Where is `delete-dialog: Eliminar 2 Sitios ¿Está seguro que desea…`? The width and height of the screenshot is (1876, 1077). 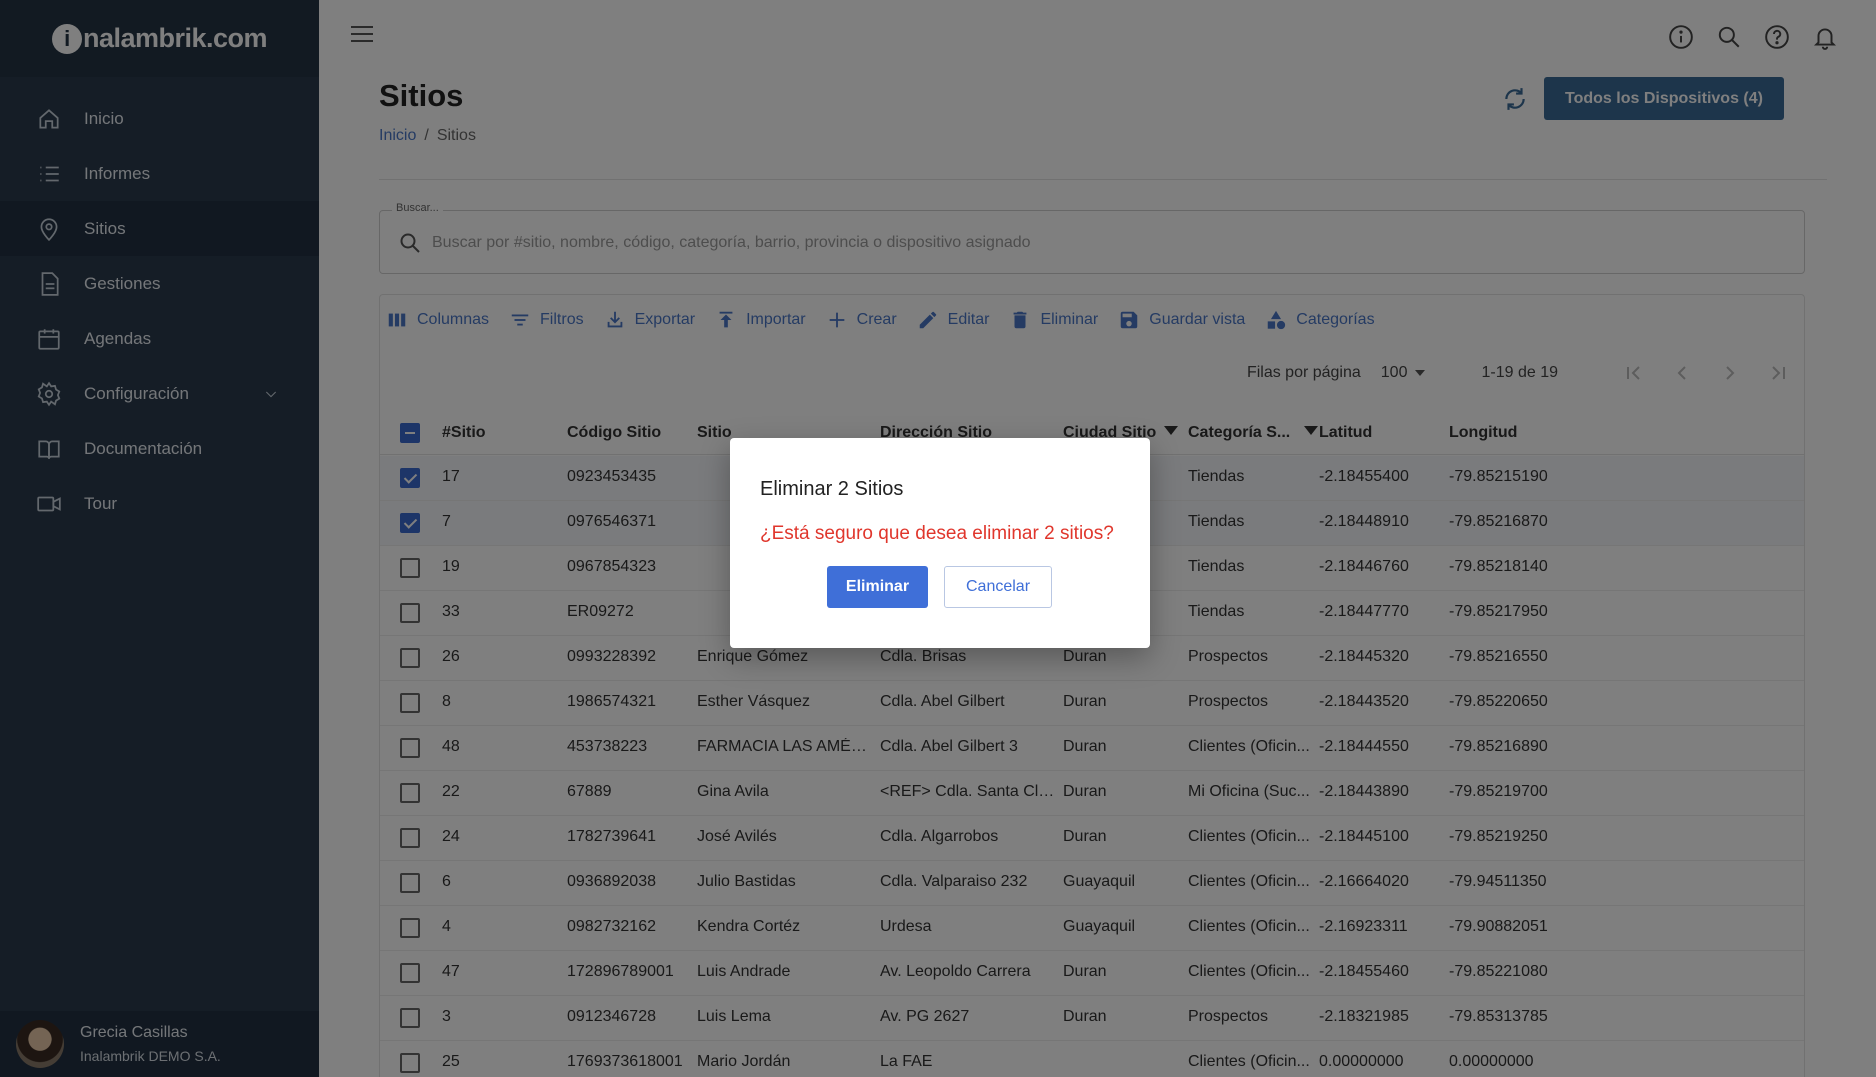
delete-dialog: Eliminar 2 Sitios ¿Está seguro que desea… is located at coordinates (940, 543).